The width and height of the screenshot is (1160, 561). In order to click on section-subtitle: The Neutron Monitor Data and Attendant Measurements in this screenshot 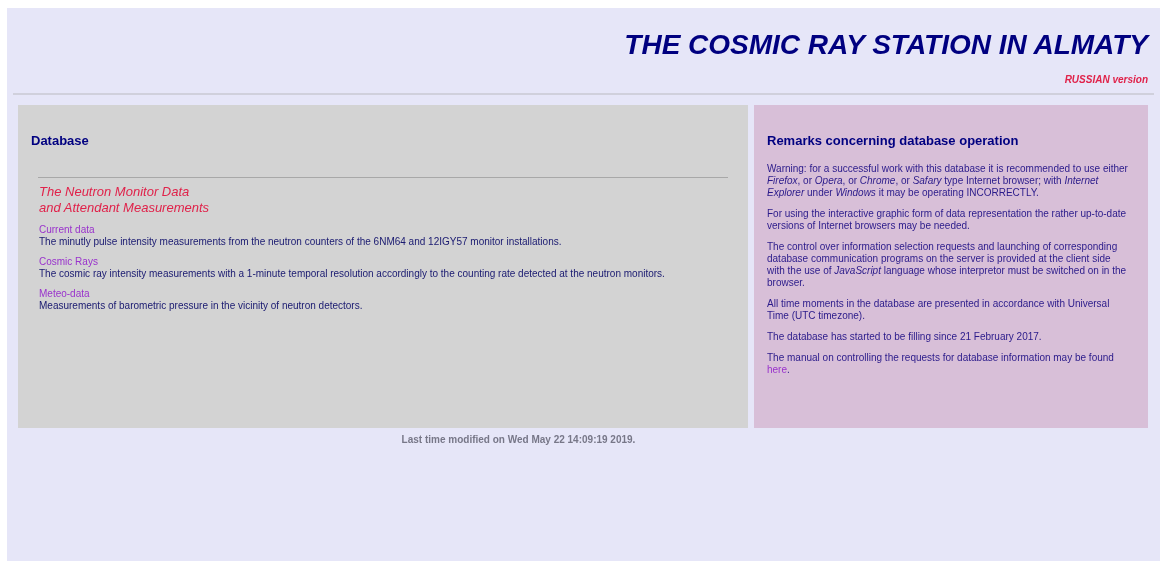, I will do `click(125, 199)`.